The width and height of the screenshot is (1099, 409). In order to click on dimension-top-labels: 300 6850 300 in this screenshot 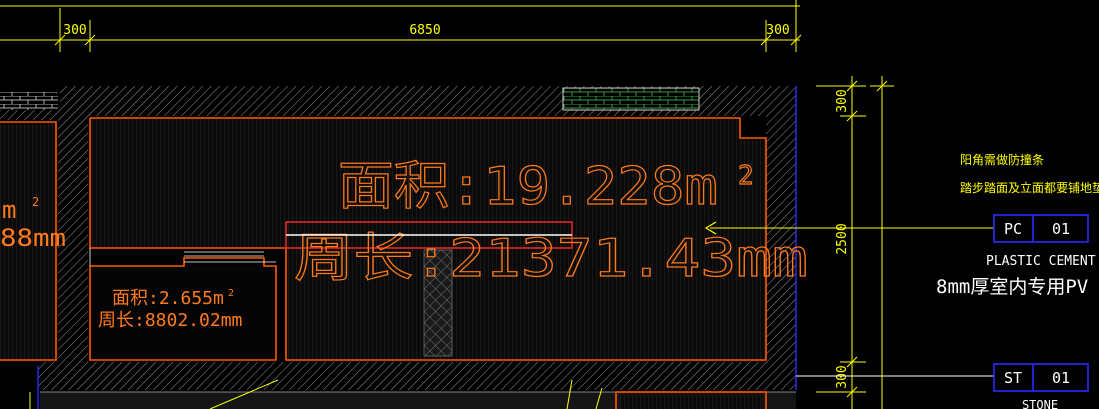, I will do `click(426, 30)`.